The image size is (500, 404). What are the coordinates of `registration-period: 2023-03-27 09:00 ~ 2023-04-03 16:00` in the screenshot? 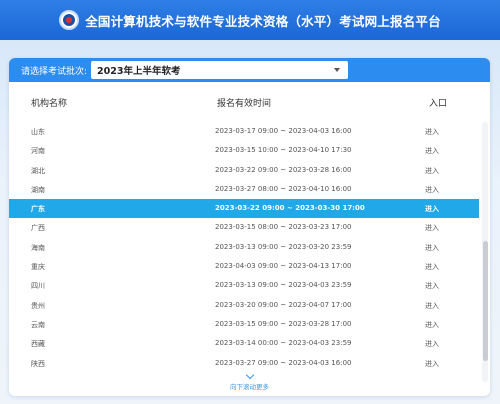 It's located at (283, 362).